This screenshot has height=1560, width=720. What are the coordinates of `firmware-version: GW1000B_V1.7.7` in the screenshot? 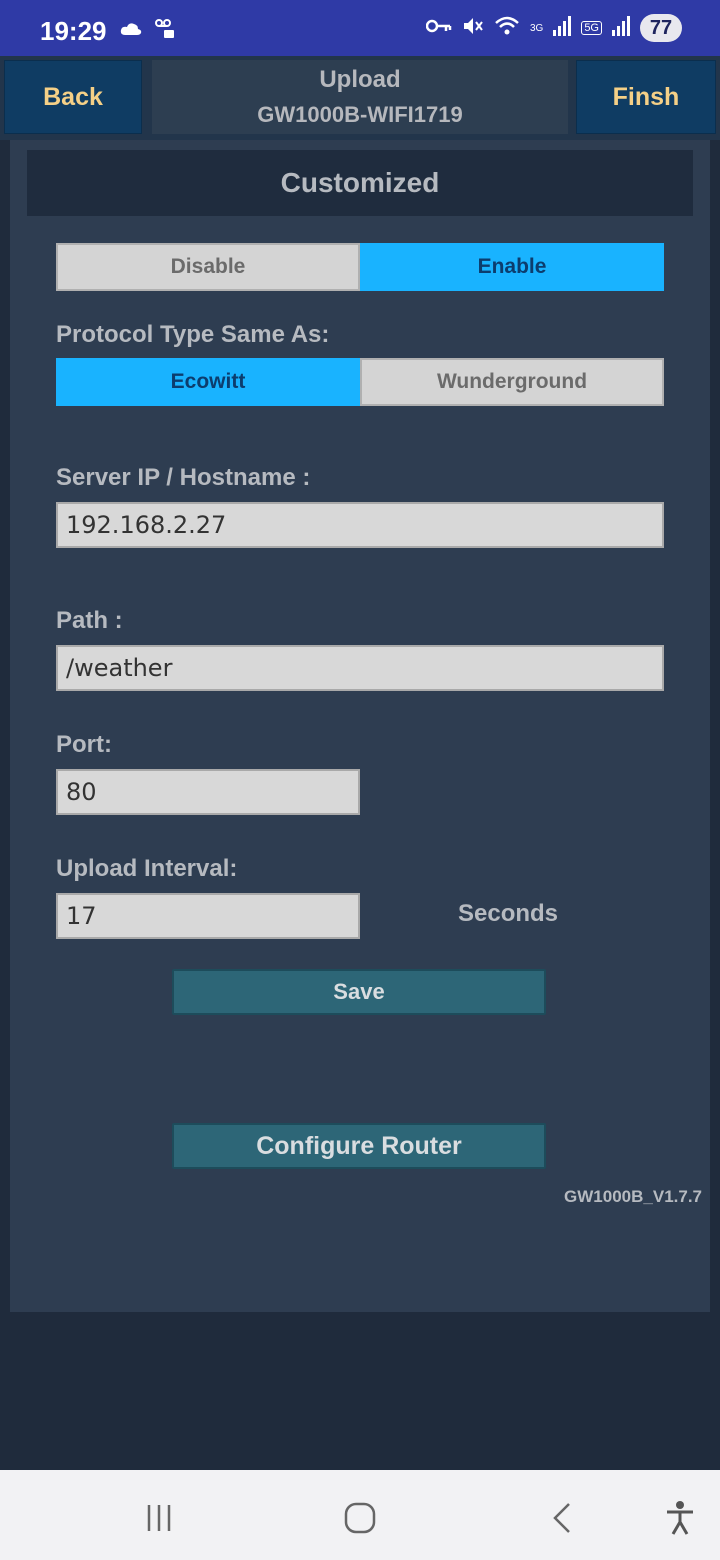 It's located at (633, 1196).